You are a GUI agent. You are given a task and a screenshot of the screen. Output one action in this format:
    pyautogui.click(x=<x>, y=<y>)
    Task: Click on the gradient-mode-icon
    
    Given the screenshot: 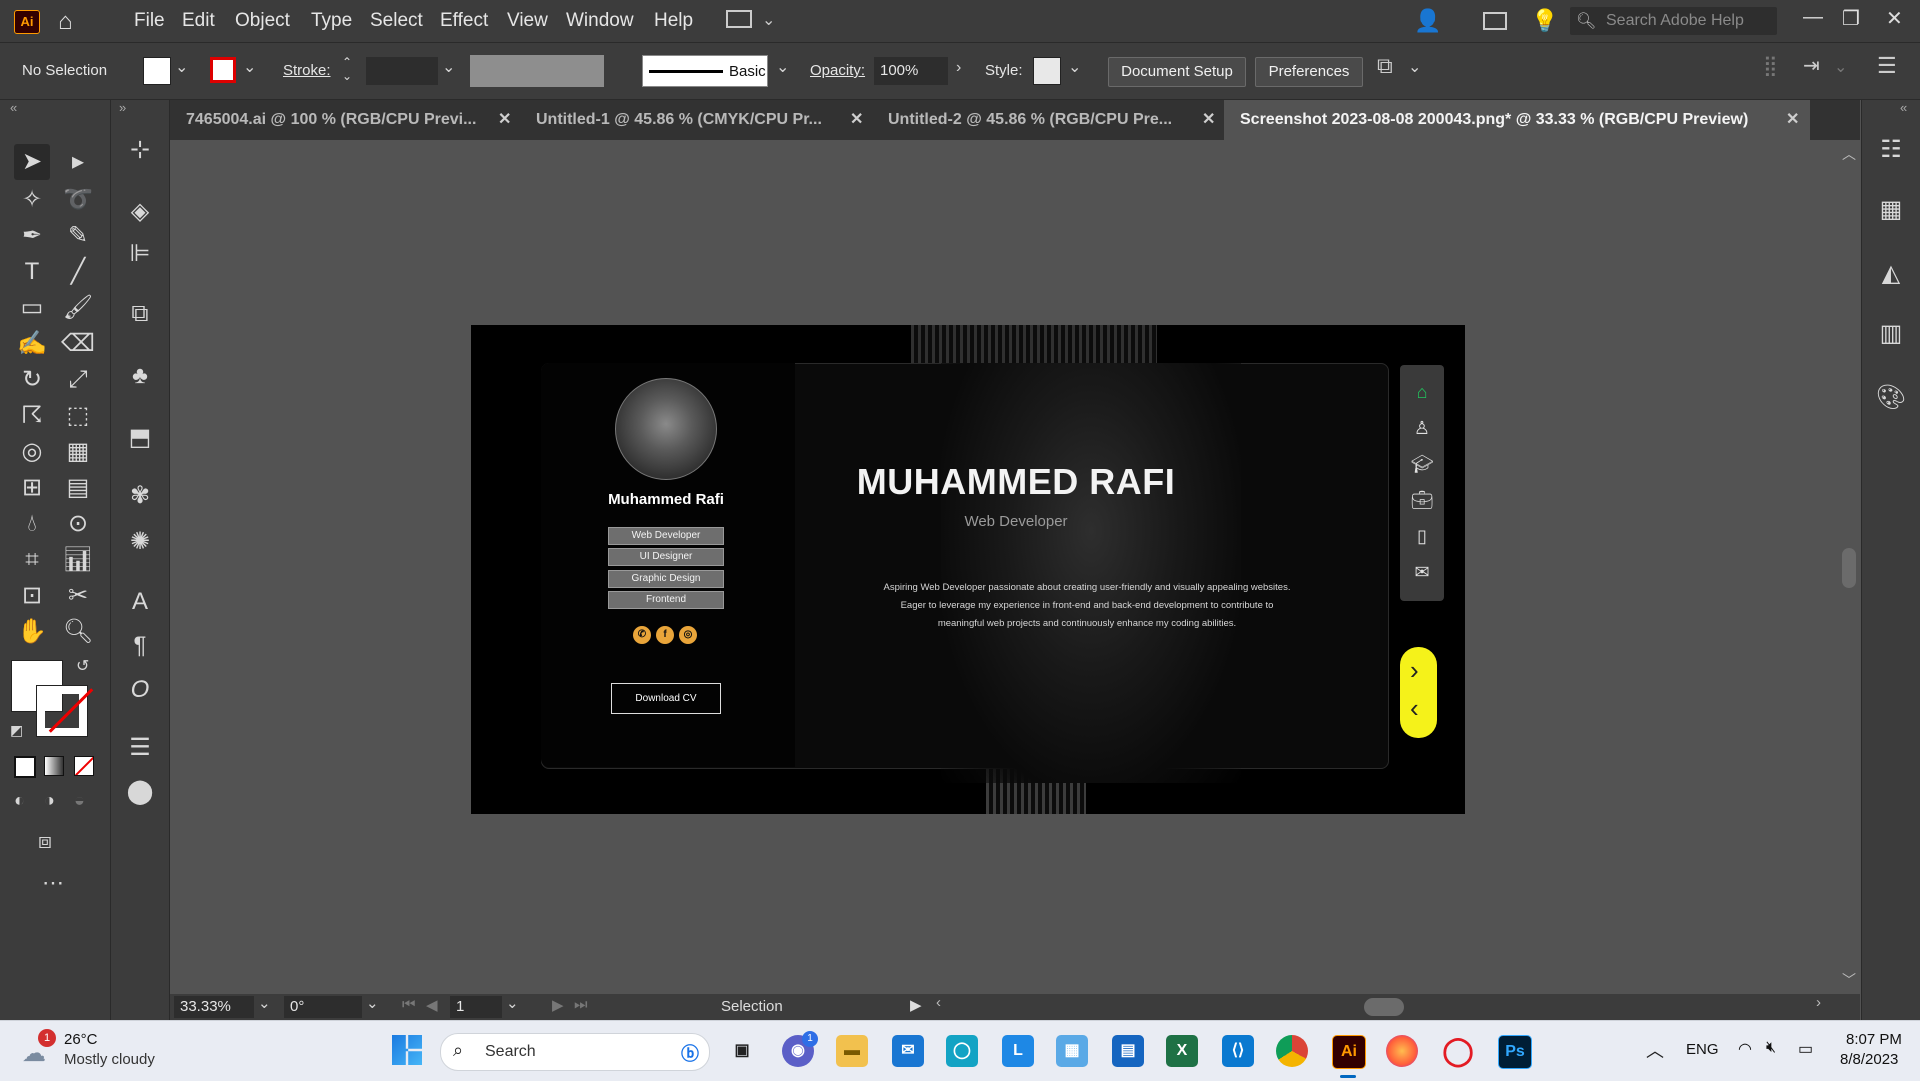 What is the action you would take?
    pyautogui.click(x=54, y=766)
    